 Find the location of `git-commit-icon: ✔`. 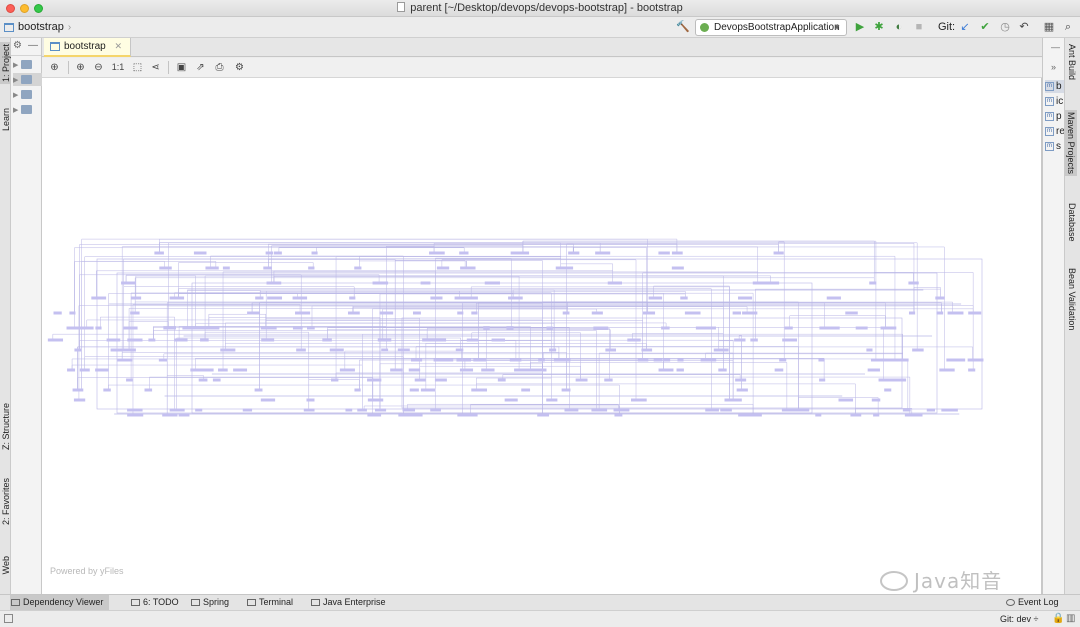

git-commit-icon: ✔ is located at coordinates (985, 27).